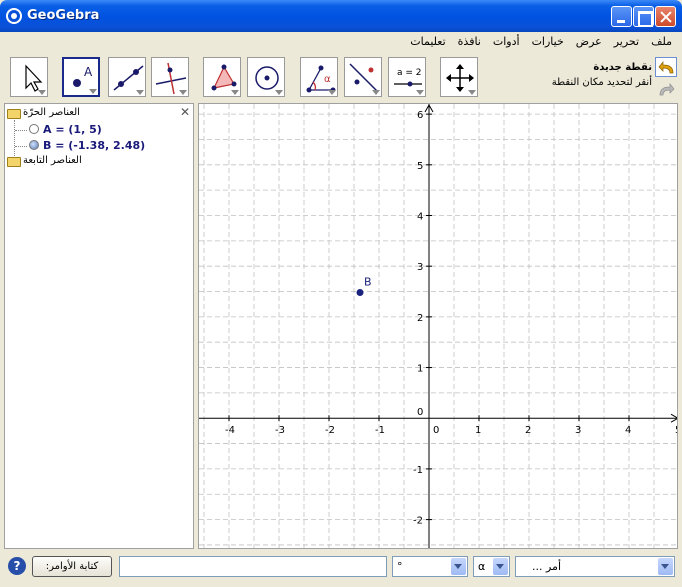  I want to click on minimize-button, so click(621, 16).